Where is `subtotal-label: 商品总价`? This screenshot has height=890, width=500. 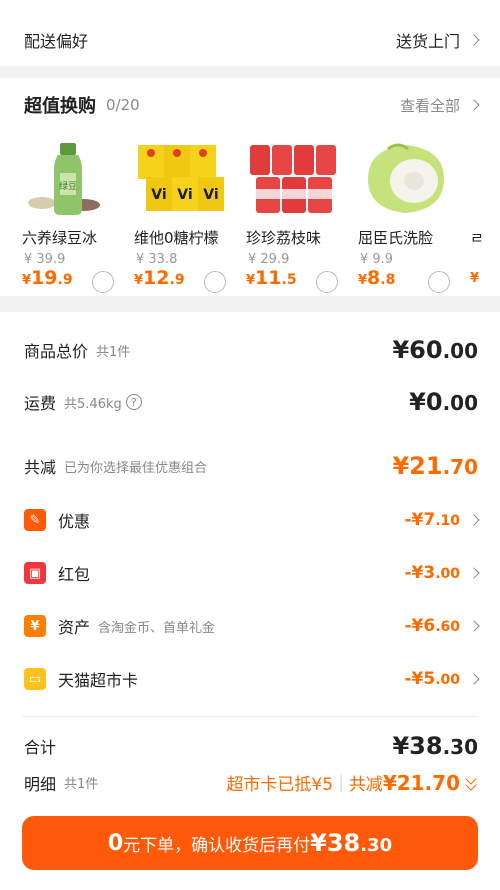 subtotal-label: 商品总价 is located at coordinates (56, 351).